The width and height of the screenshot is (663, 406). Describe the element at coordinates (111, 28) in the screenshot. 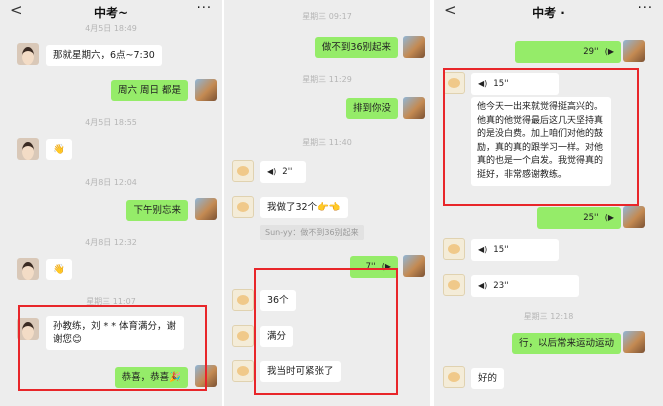

I see `timestamp: 4月5日 18:49` at that location.